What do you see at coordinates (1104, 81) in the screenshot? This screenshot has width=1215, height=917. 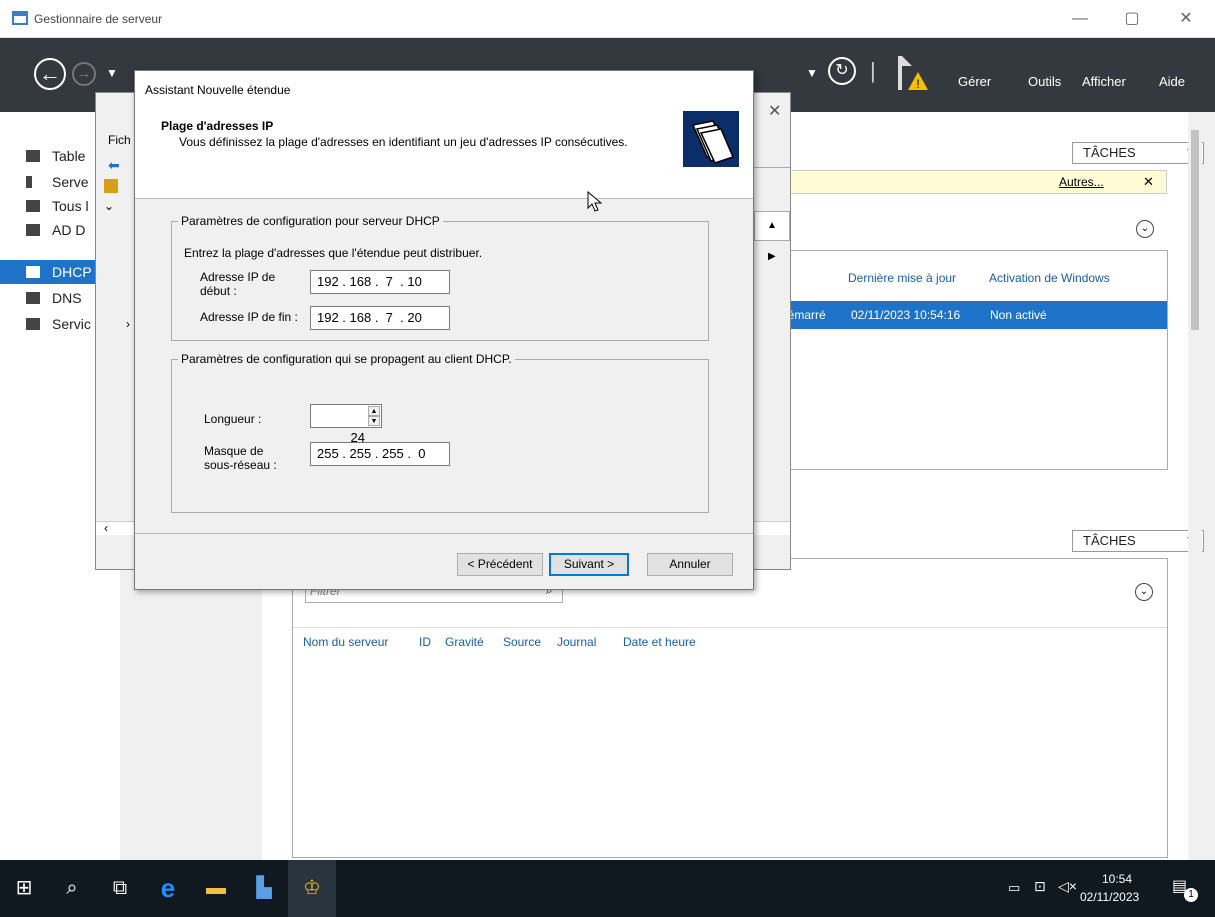 I see `menu-afficher: Afficher` at bounding box center [1104, 81].